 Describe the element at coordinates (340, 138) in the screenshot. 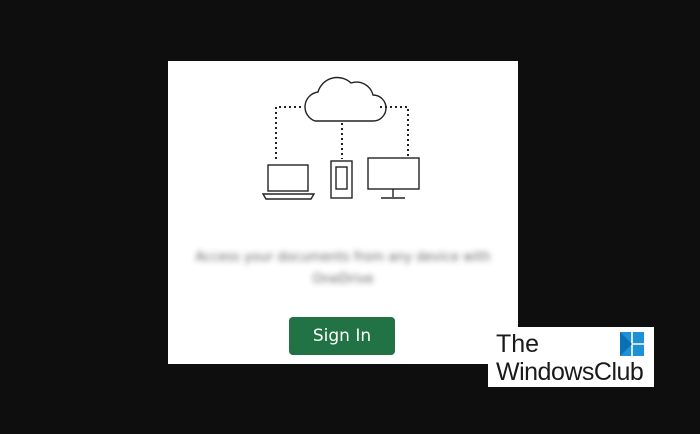

I see `devices-cloud-illustration` at that location.